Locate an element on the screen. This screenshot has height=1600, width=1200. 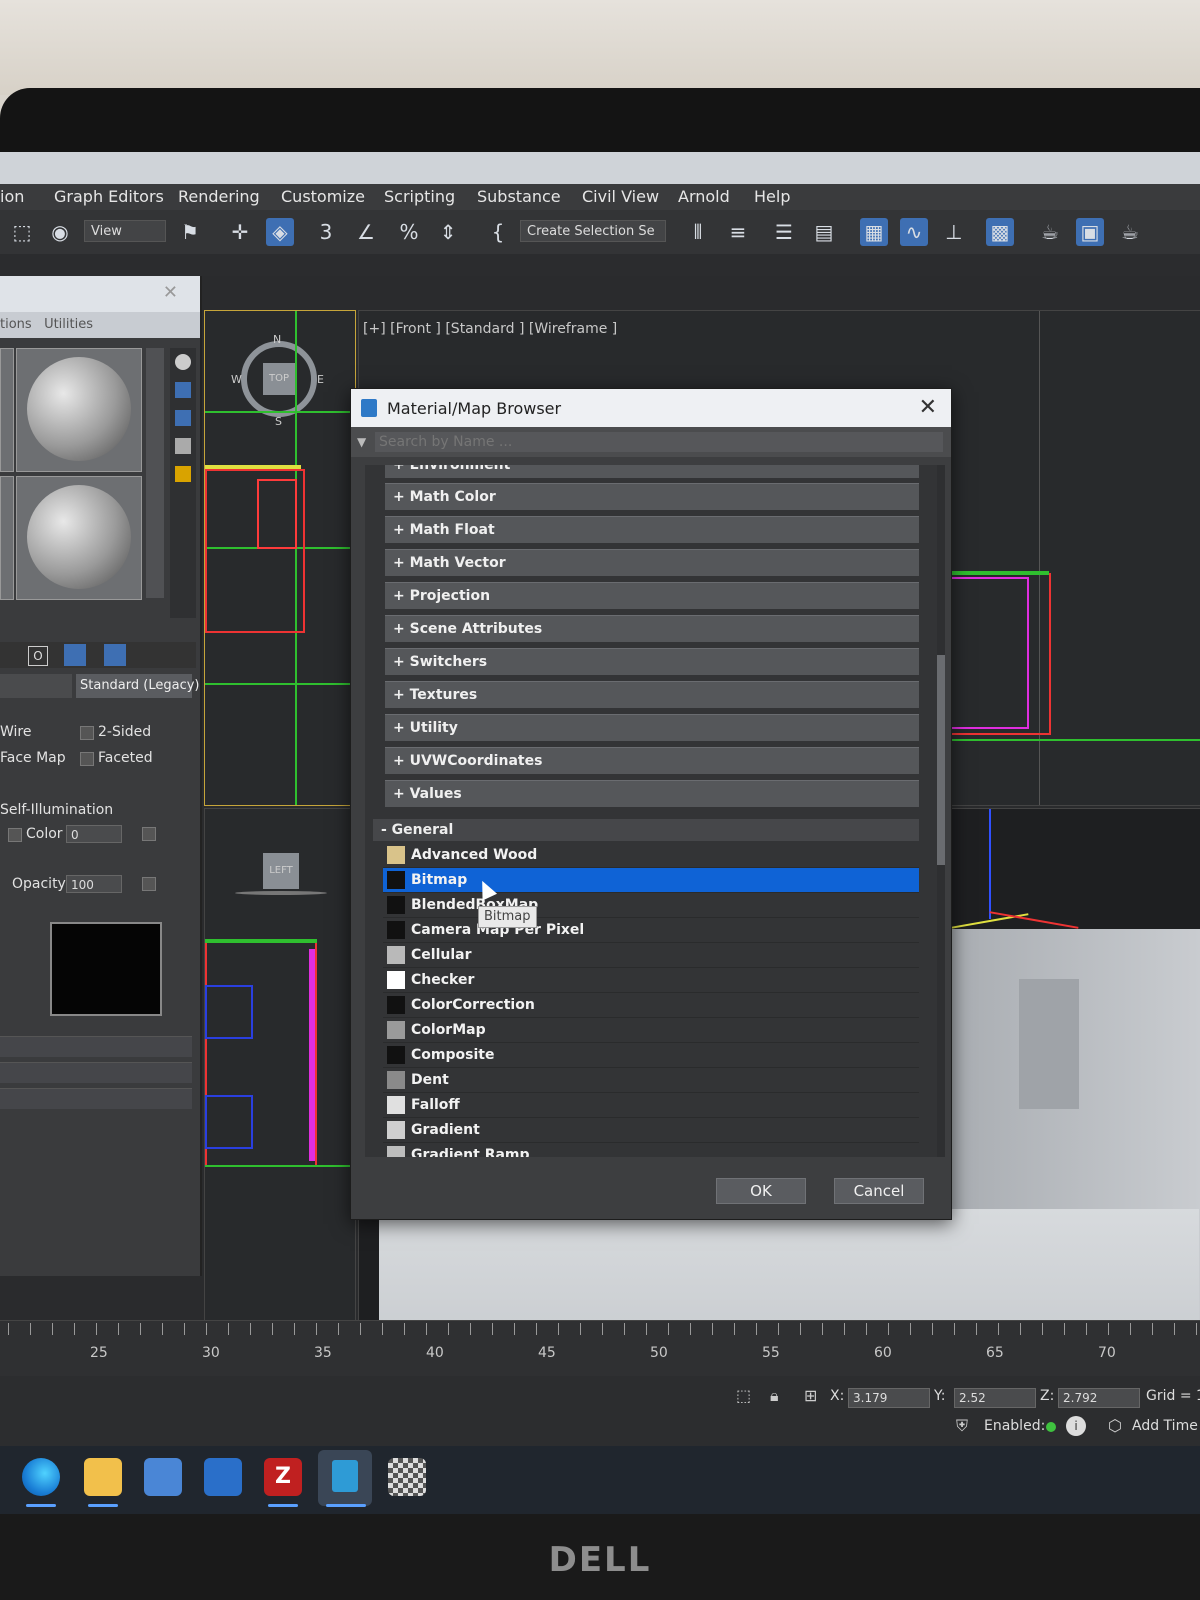
map-list-item: ColorMap is located at coordinates (651, 1030).